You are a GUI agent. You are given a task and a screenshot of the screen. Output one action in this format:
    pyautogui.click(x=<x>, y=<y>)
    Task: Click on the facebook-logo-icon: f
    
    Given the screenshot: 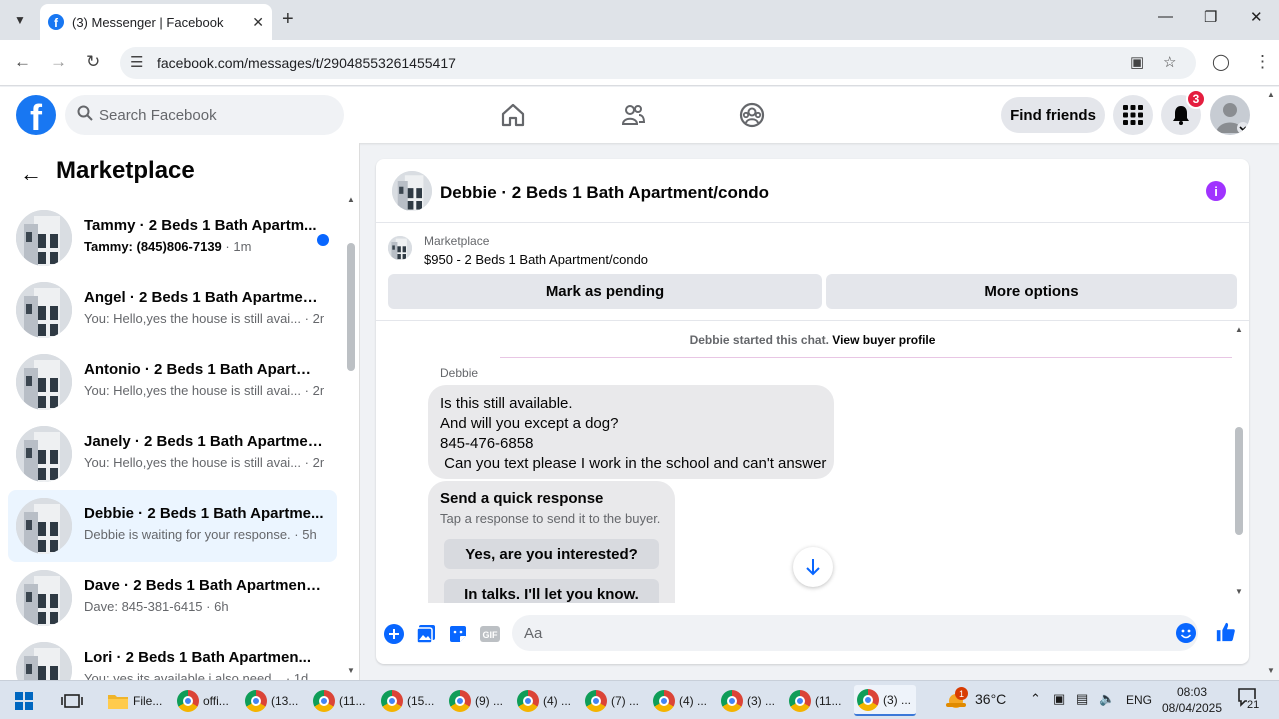 What is the action you would take?
    pyautogui.click(x=36, y=115)
    